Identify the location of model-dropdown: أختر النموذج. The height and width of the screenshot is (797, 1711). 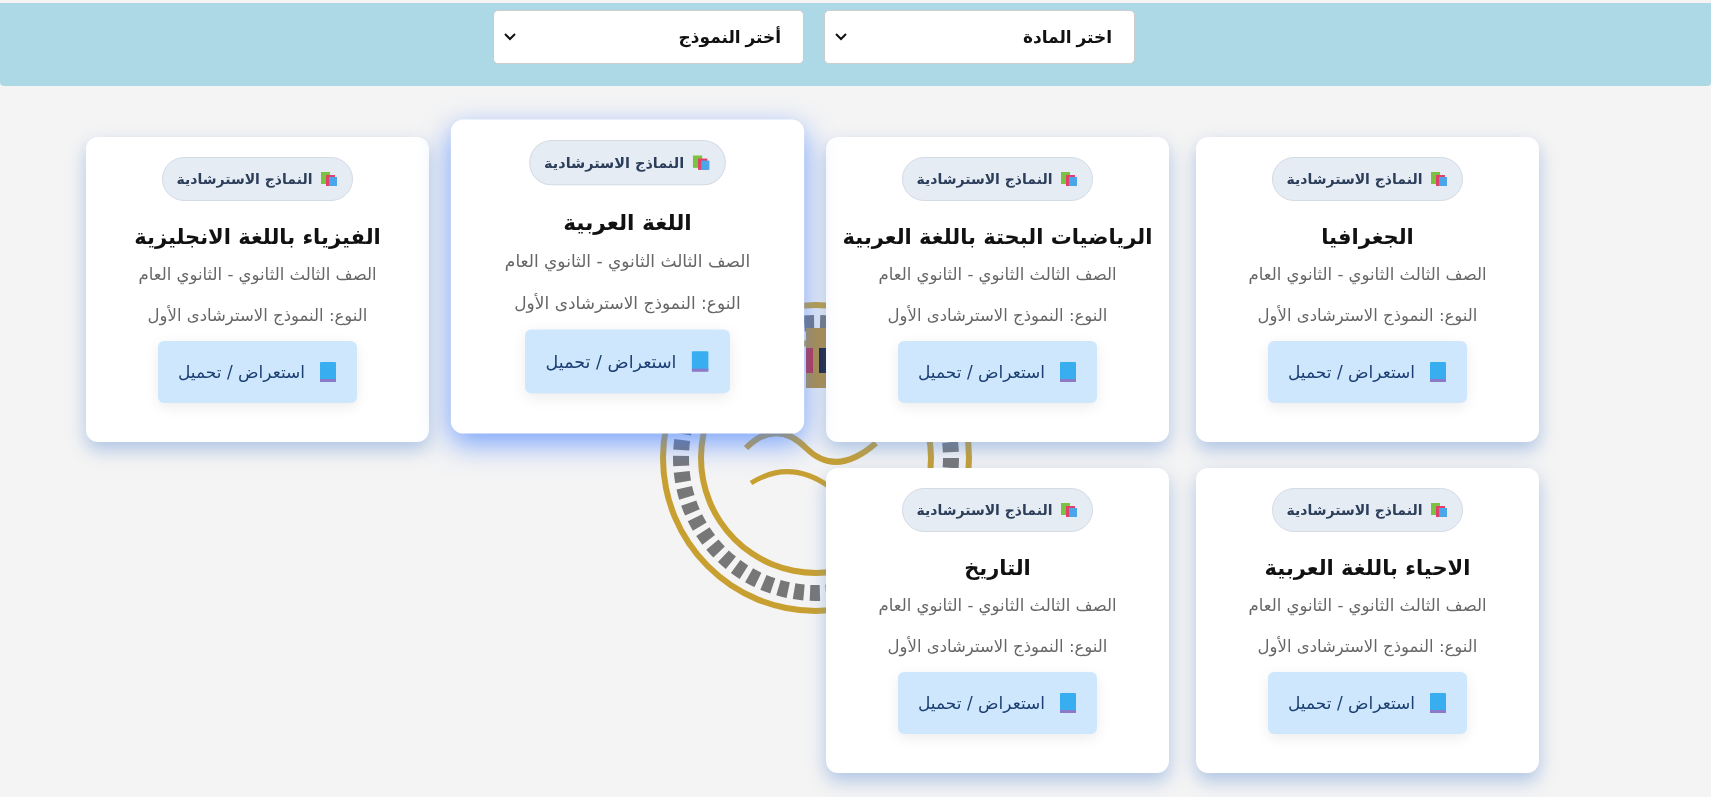
(648, 37).